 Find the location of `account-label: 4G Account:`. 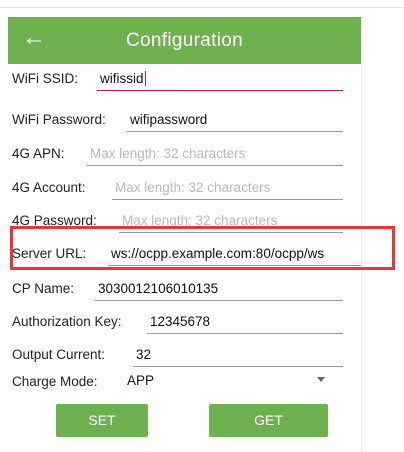

account-label: 4G Account: is located at coordinates (49, 187).